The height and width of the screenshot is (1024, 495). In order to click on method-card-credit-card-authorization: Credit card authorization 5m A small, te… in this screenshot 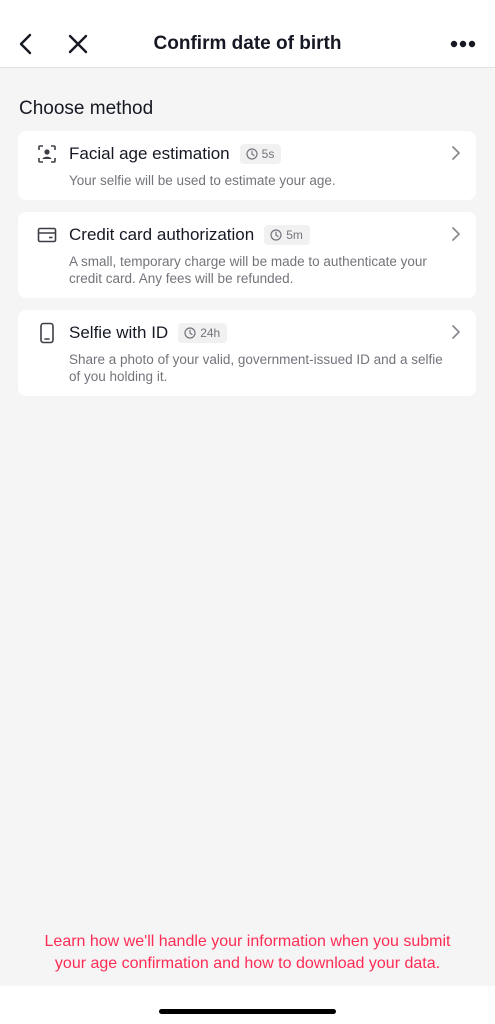, I will do `click(247, 255)`.